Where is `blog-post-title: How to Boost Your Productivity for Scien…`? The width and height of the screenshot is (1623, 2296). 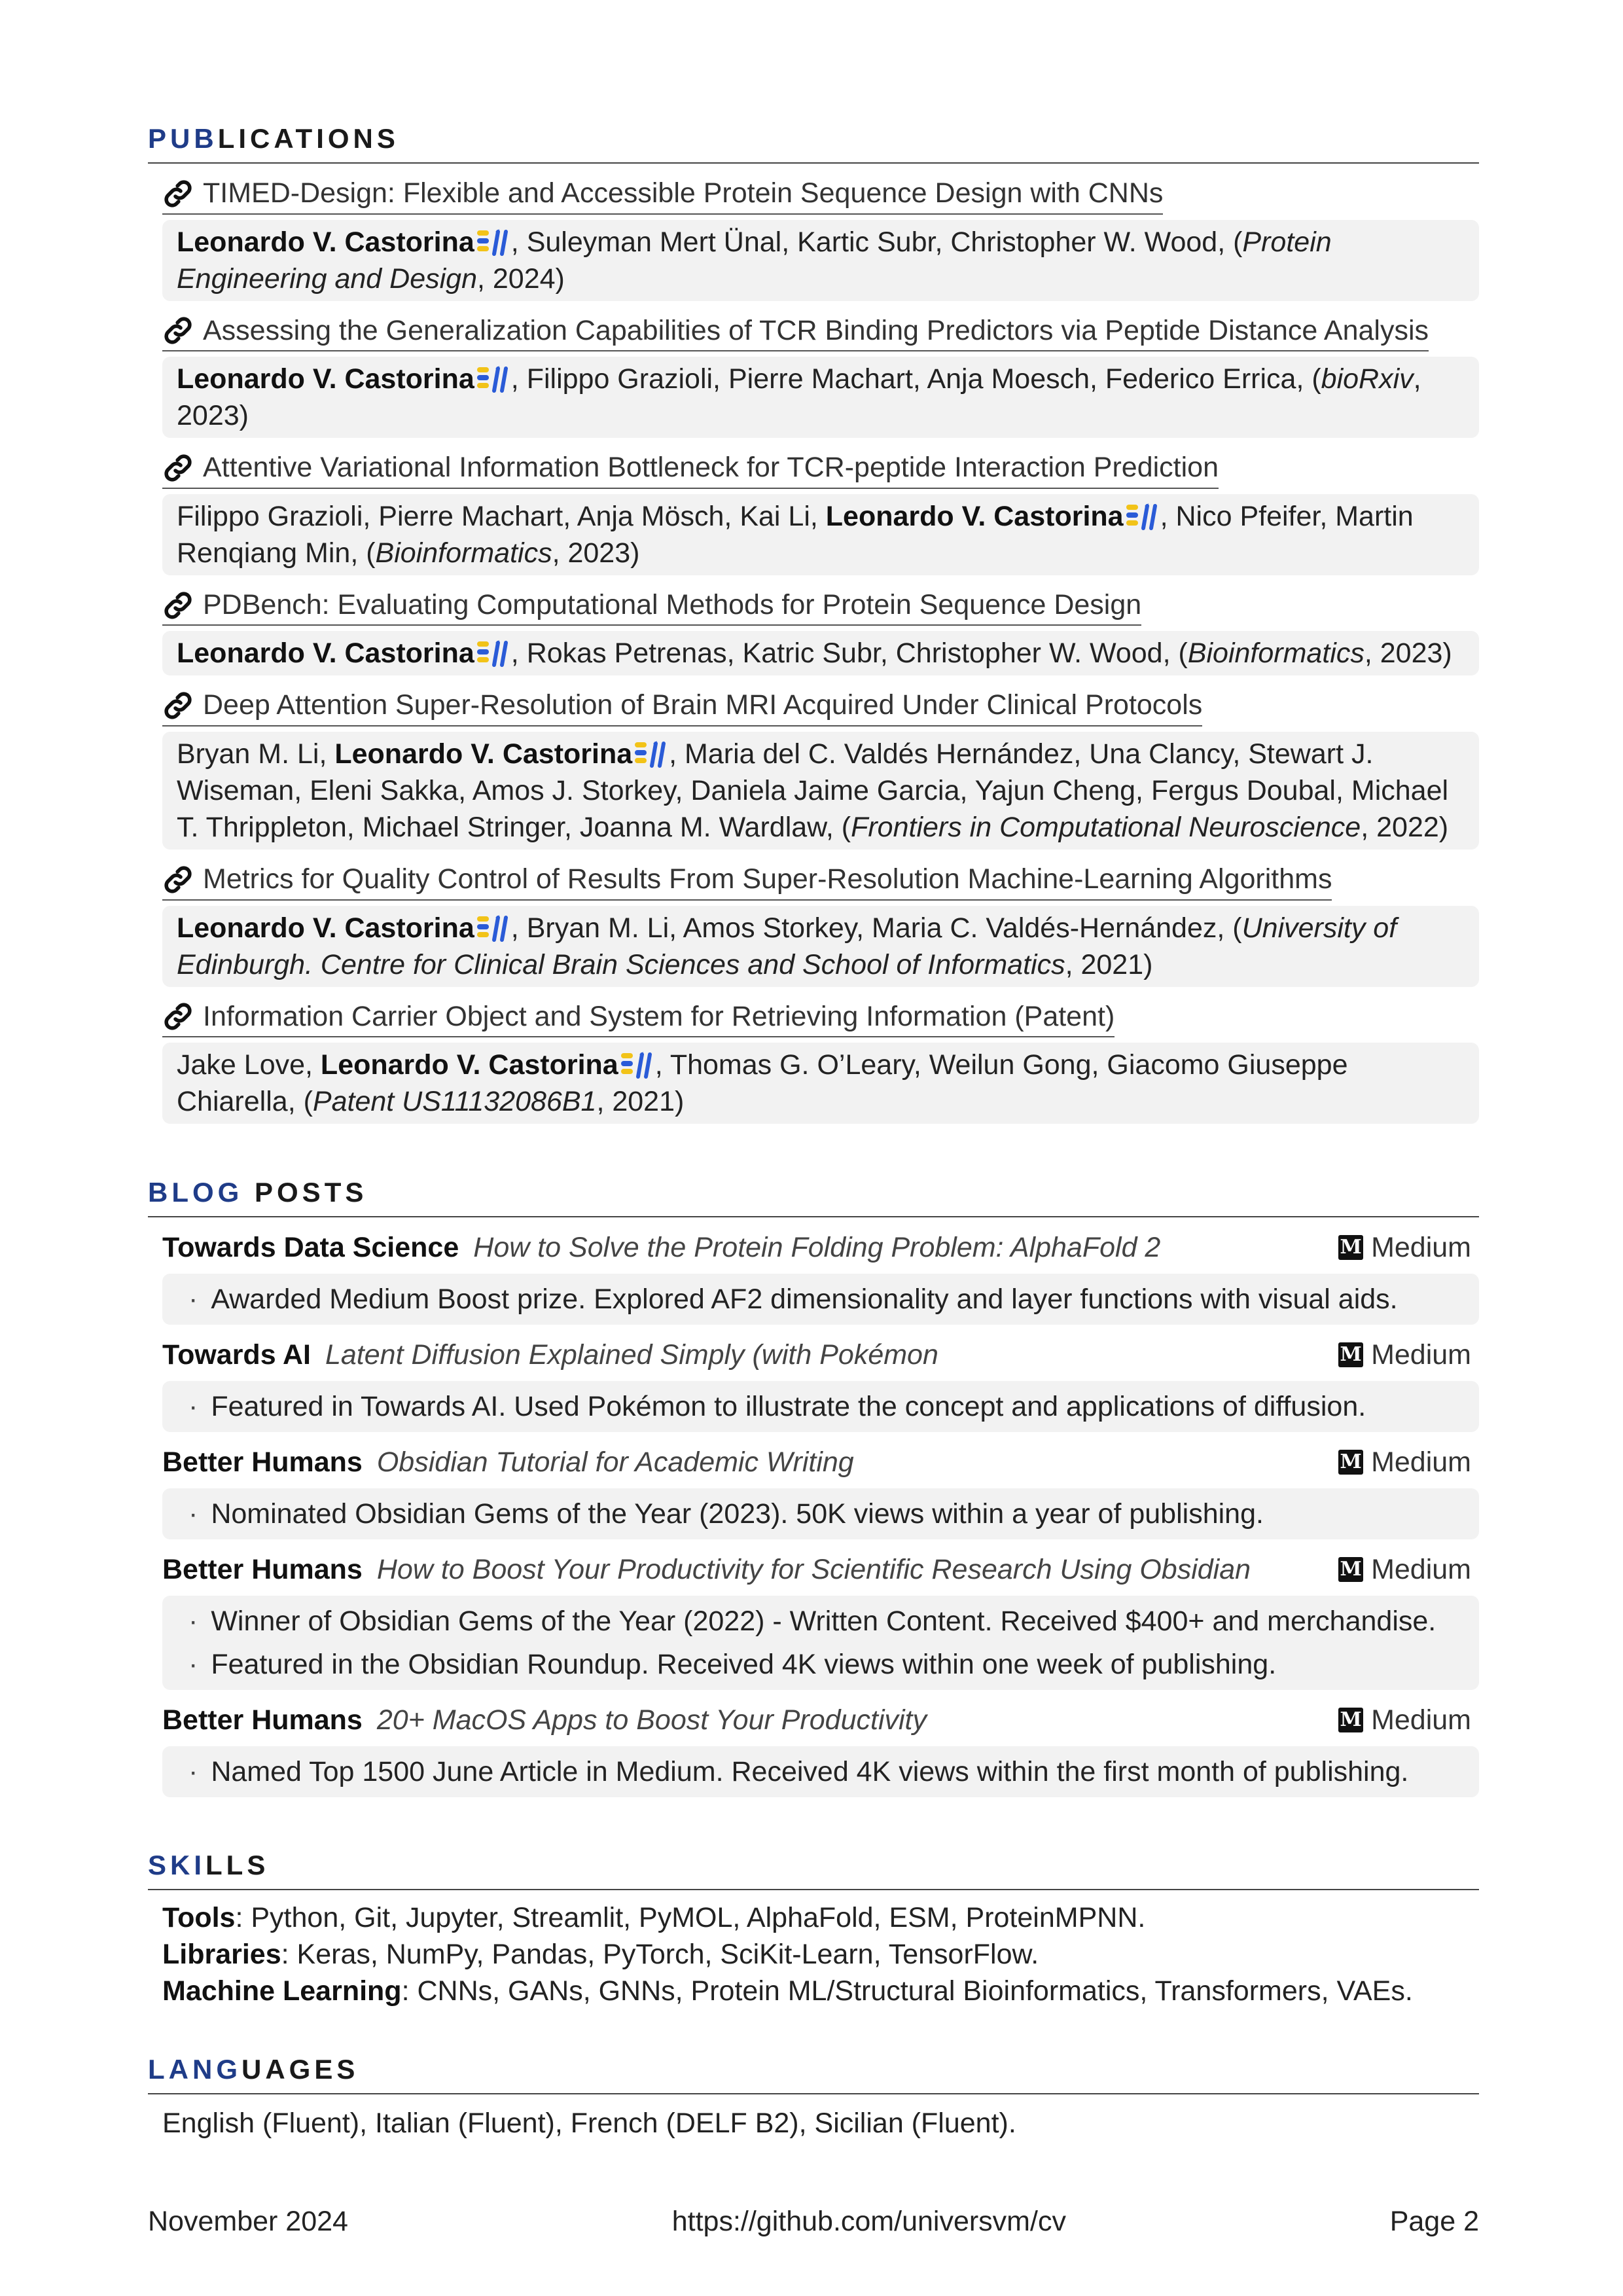
blog-post-title: How to Boost Your Productivity for Scien… is located at coordinates (814, 1569).